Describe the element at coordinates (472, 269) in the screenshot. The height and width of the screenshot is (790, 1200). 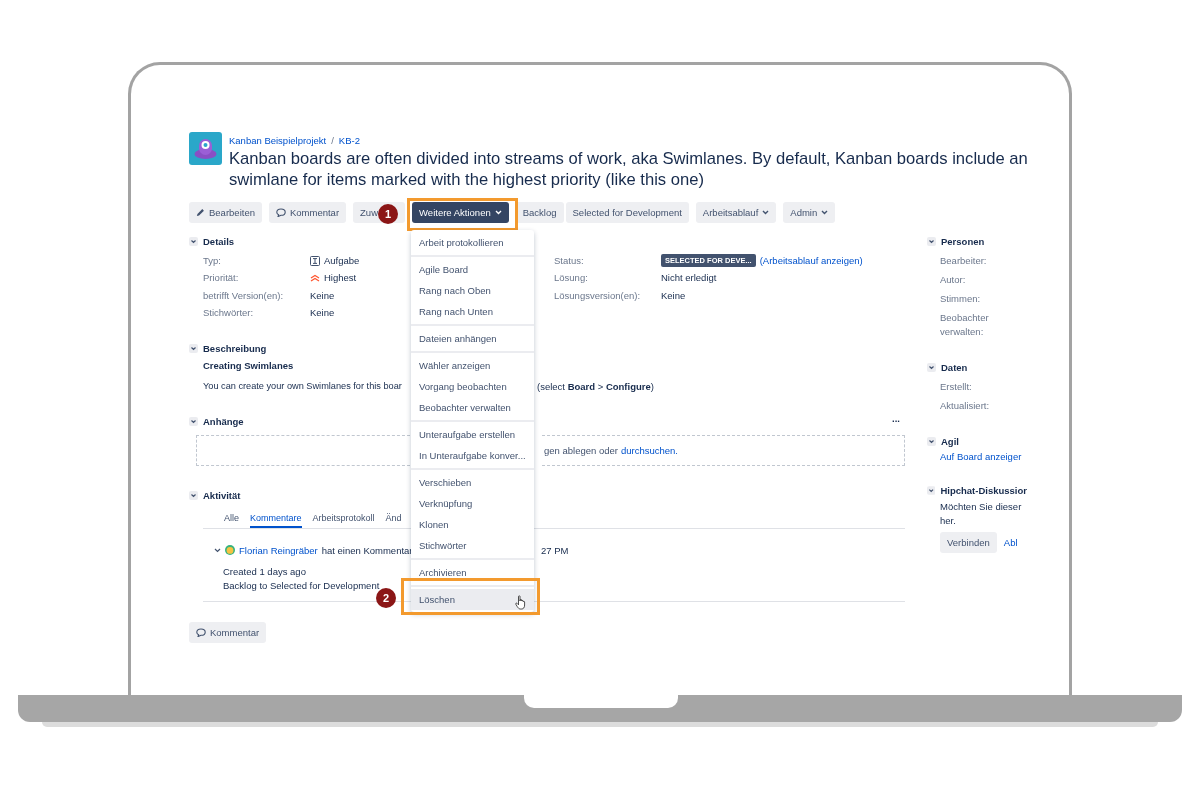
I see `menu-item: Agile Board` at that location.